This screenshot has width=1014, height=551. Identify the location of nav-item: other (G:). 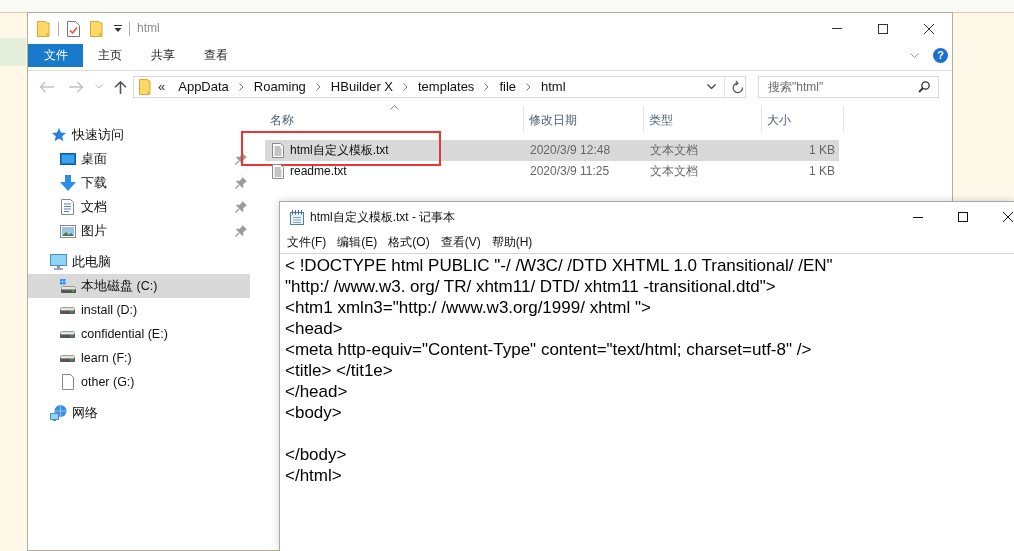
(139, 382).